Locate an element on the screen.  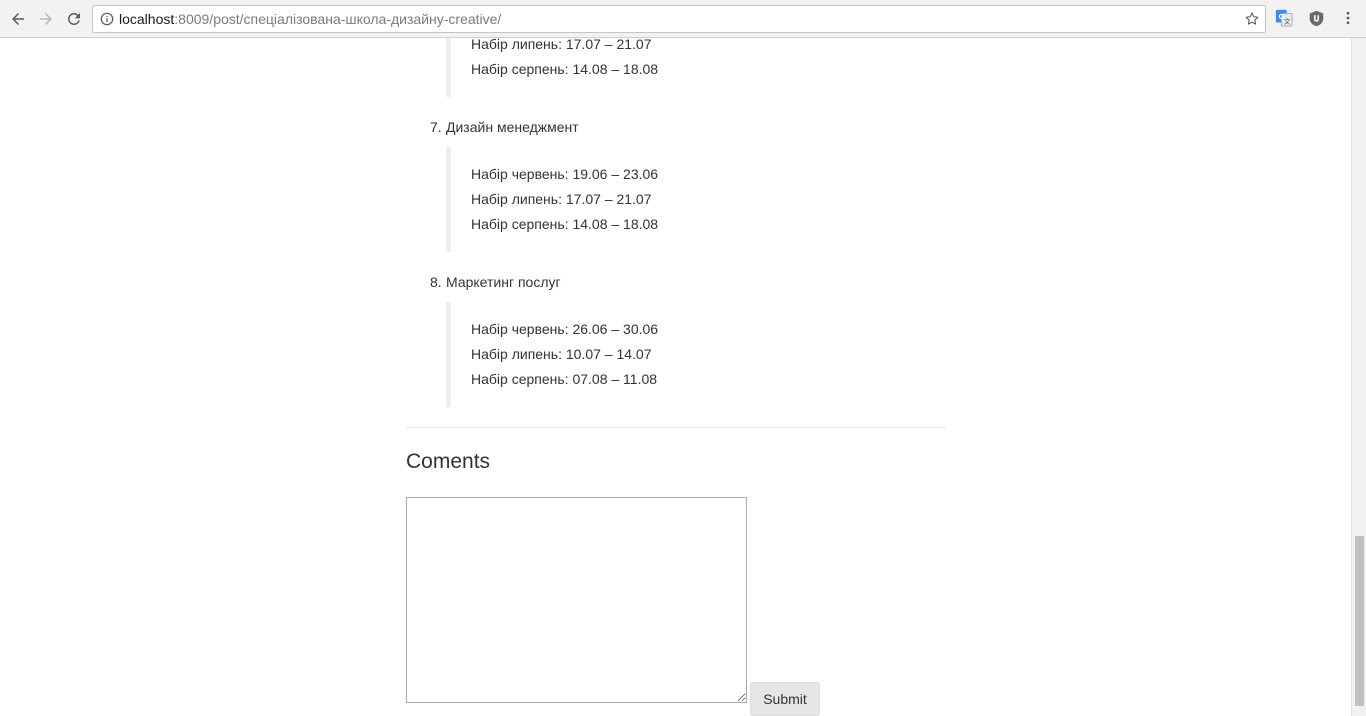
reload-icon is located at coordinates (74, 18).